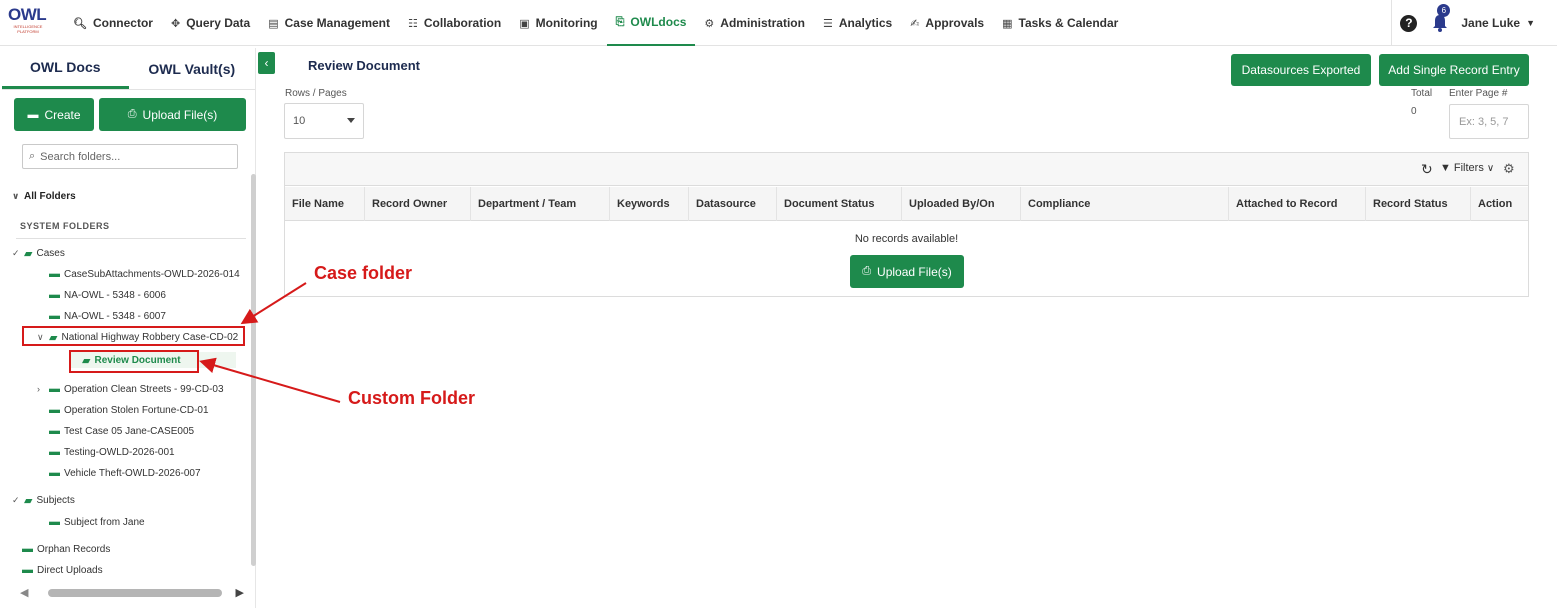  I want to click on nav-connector: 🔍︎ Connector, so click(113, 23).